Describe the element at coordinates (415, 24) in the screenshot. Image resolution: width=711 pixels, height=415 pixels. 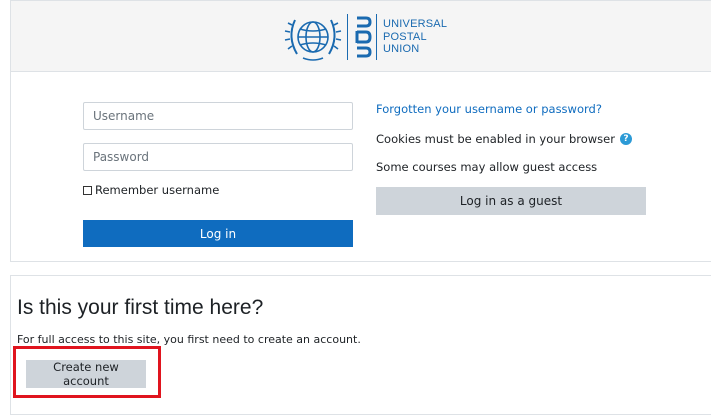
I see `logo-line-1: UNIVERSAL` at that location.